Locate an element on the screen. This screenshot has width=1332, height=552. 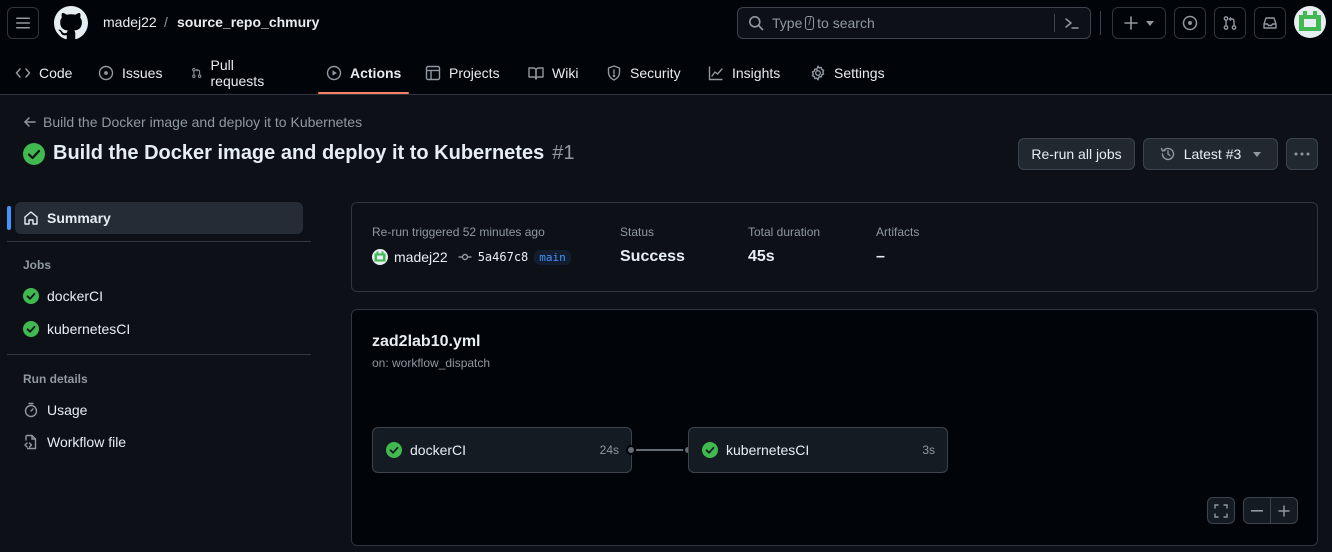
user-avatar is located at coordinates (1310, 22).